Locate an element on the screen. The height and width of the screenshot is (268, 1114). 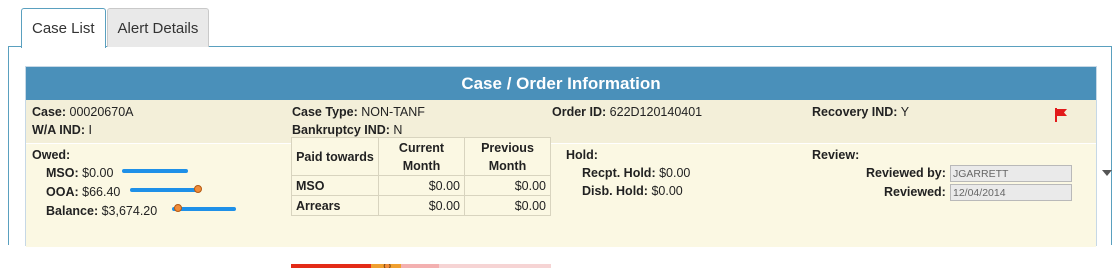
order-id: Order ID: 622D120140401 is located at coordinates (627, 112).